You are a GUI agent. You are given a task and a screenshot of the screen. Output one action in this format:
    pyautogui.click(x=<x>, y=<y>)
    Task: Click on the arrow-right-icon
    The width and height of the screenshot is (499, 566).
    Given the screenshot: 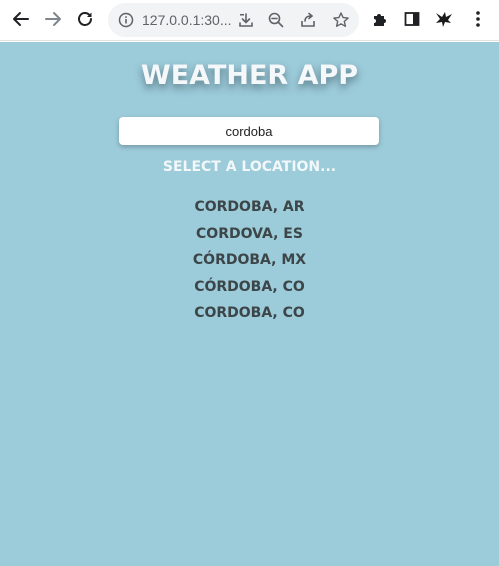 What is the action you would take?
    pyautogui.click(x=53, y=21)
    